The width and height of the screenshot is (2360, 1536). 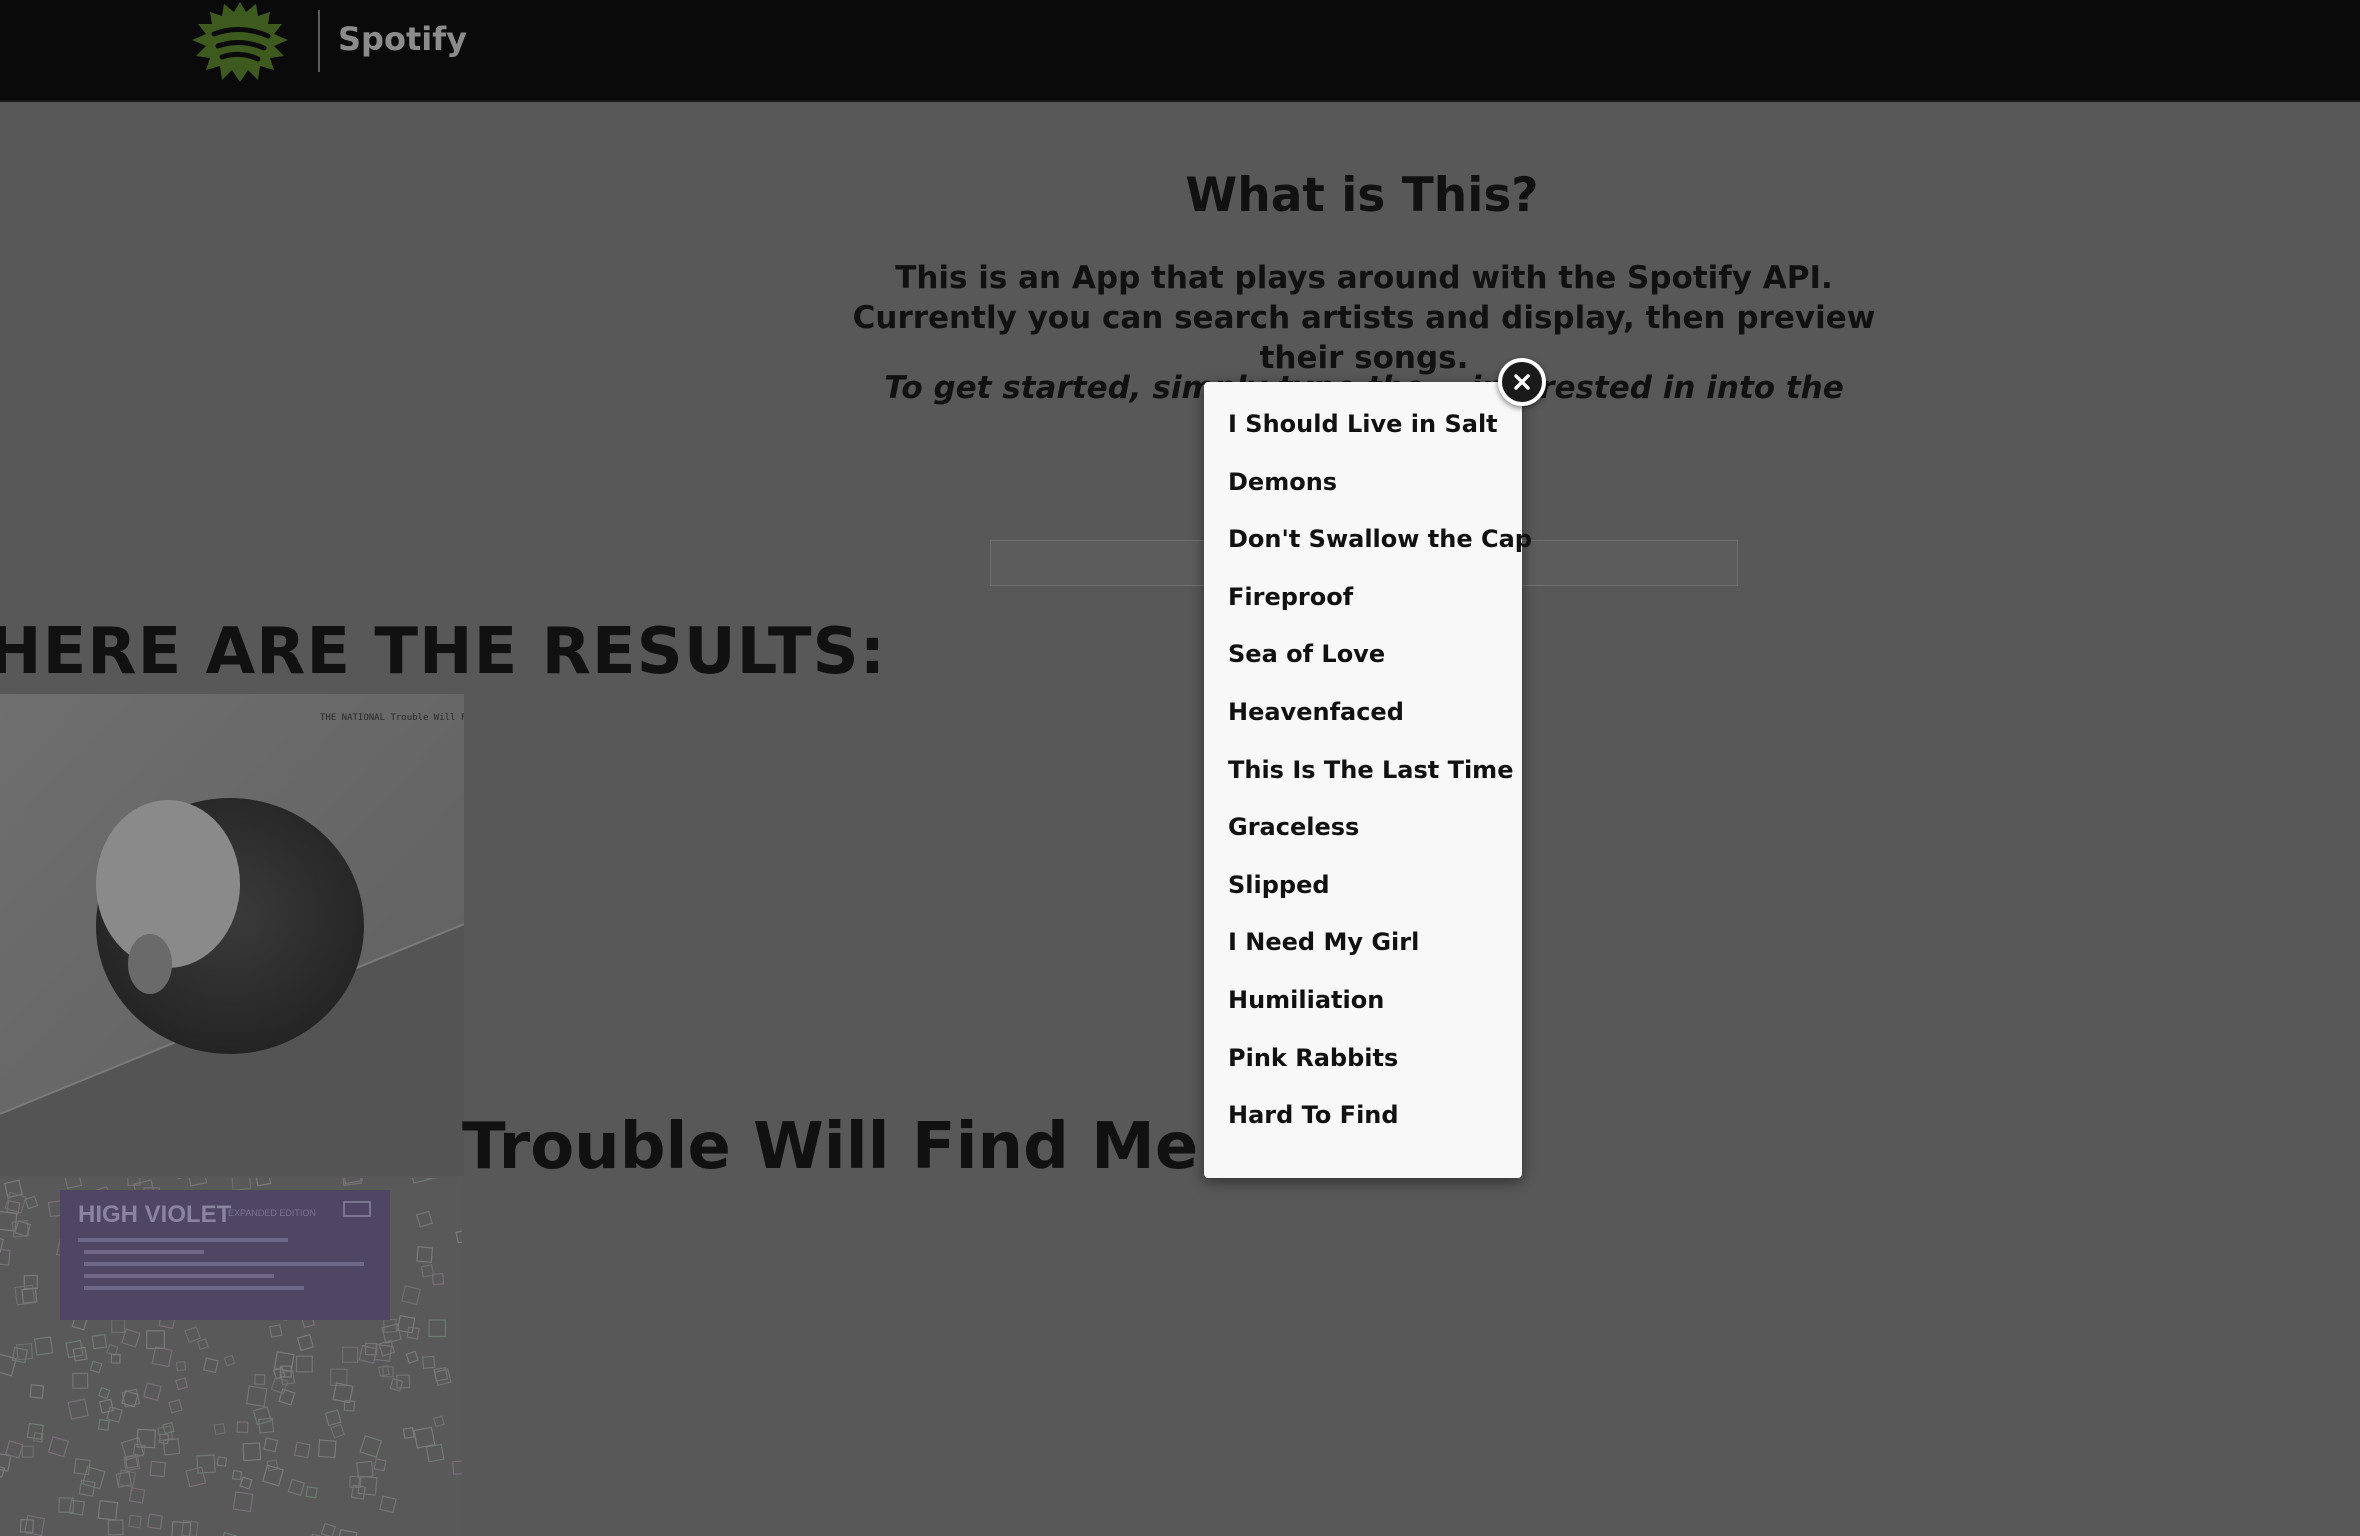 I want to click on brand-name: Spotify, so click(x=402, y=39).